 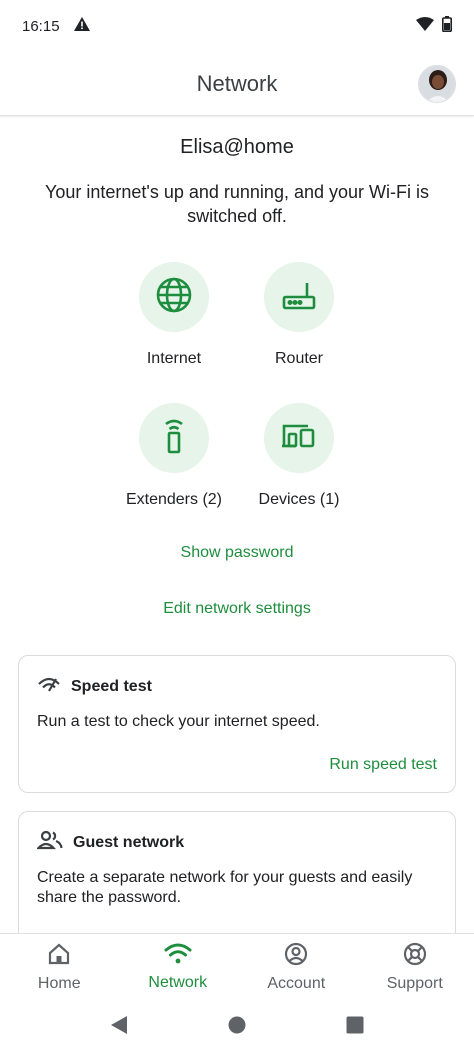 I want to click on status-bar: 16:15, so click(x=237, y=26).